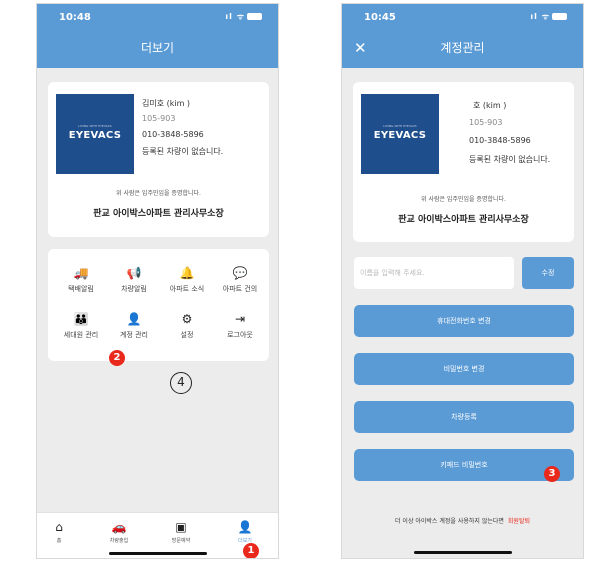 This screenshot has width=592, height=563. Describe the element at coordinates (187, 273) in the screenshot. I see `bell-icon: 🔔` at that location.